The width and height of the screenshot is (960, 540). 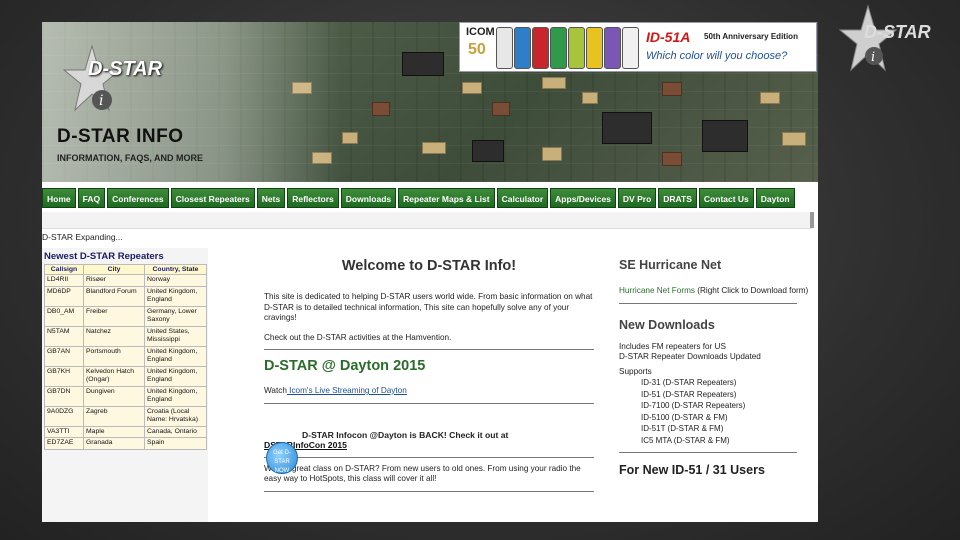 What do you see at coordinates (275, 390) in the screenshot?
I see `watch-prefix: Watch` at bounding box center [275, 390].